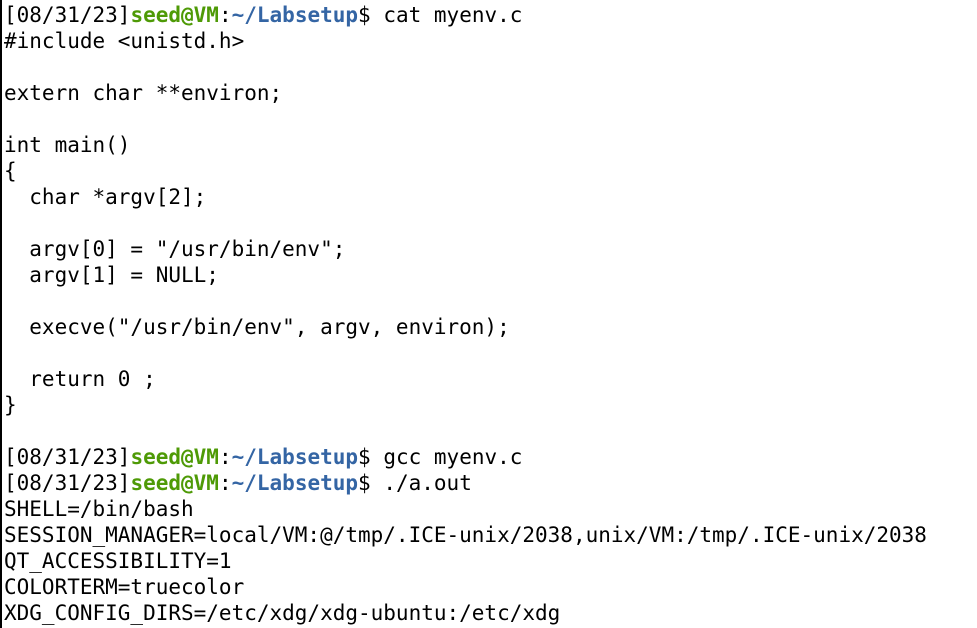 This screenshot has height=628, width=977. What do you see at coordinates (427, 483) in the screenshot?
I see `command-text: ./a.out` at bounding box center [427, 483].